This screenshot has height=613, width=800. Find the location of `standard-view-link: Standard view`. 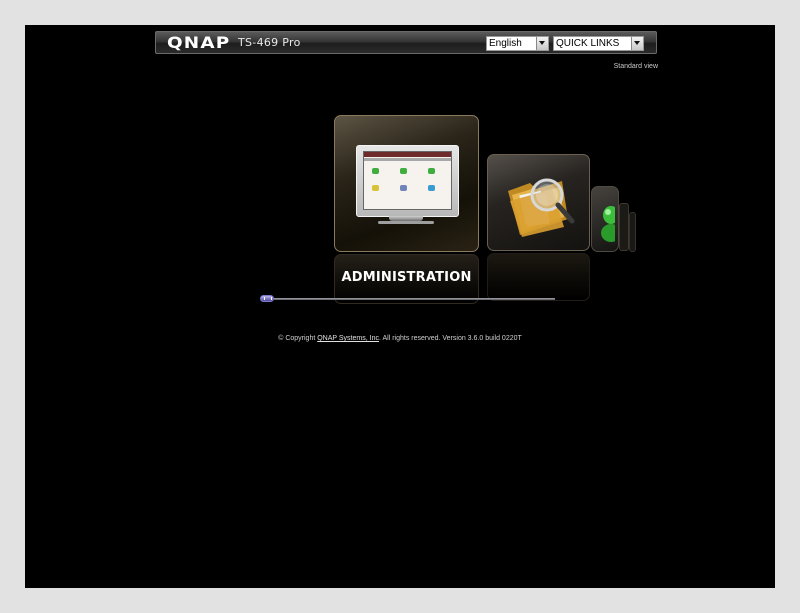

standard-view-link: Standard view is located at coordinates (636, 66).